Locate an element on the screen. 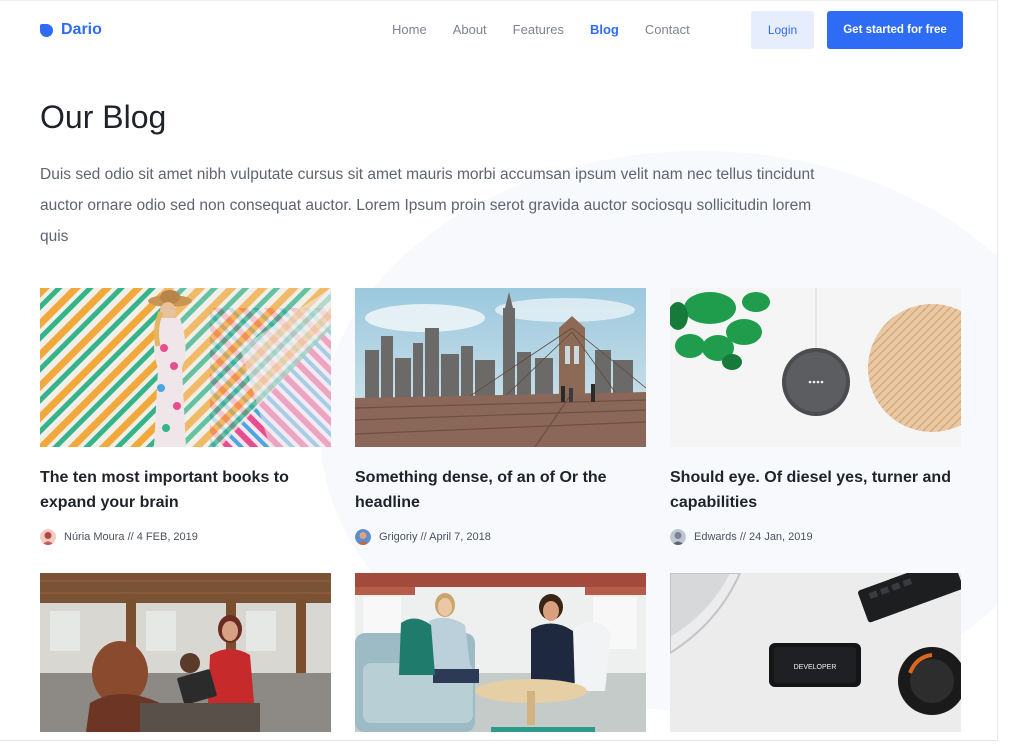 This screenshot has width=1022, height=756. colorful-wall-photo is located at coordinates (185, 367).